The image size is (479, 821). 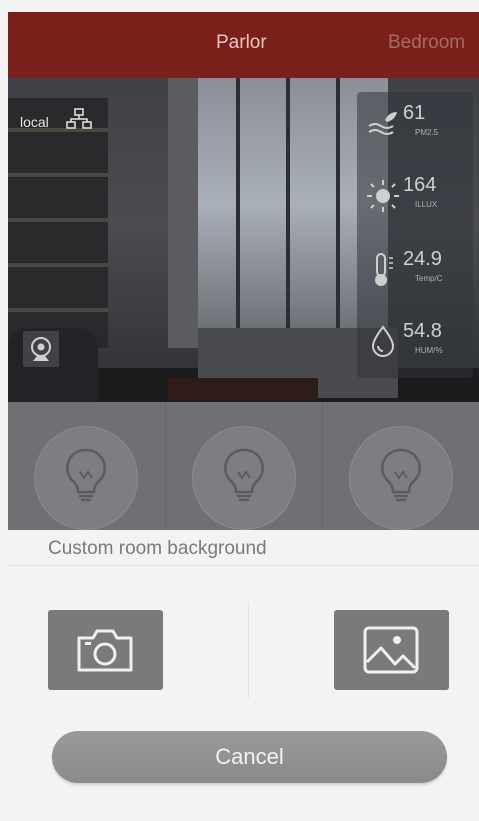 I want to click on pm25-value: 61, so click(x=414, y=113).